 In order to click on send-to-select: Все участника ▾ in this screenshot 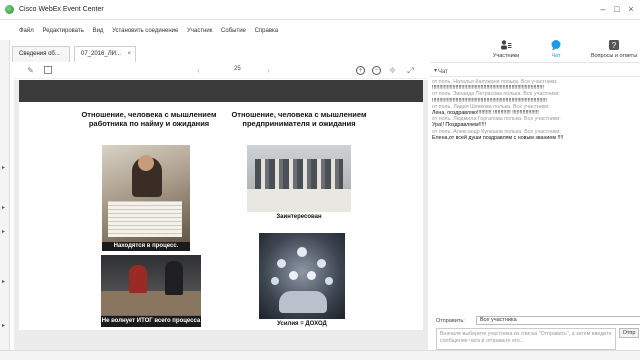, I will do `click(558, 320)`.